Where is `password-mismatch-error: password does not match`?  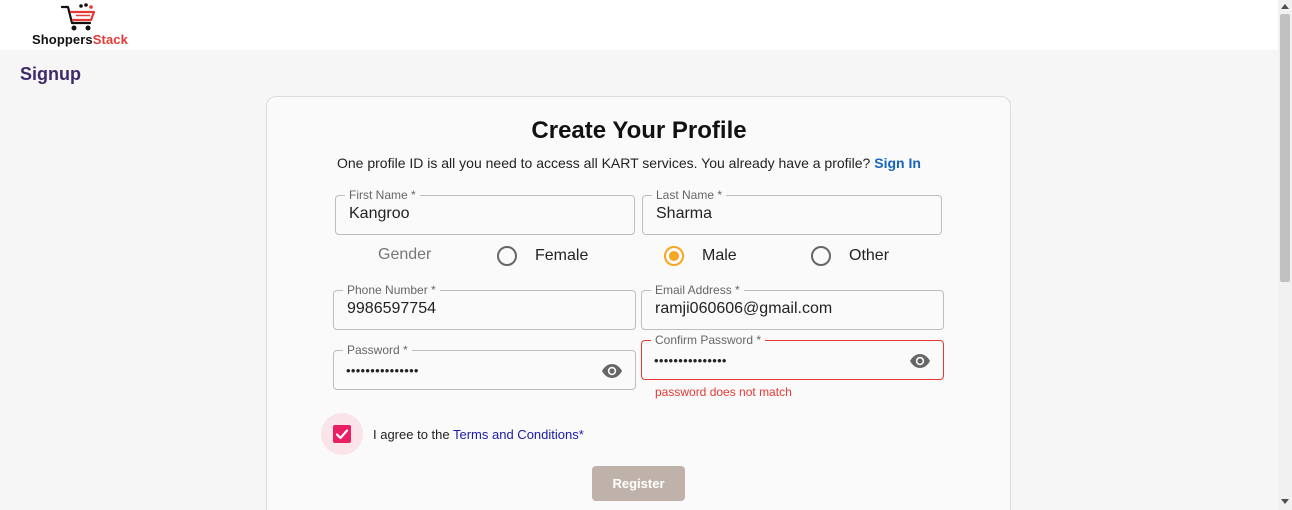
password-mismatch-error: password does not match is located at coordinates (723, 392).